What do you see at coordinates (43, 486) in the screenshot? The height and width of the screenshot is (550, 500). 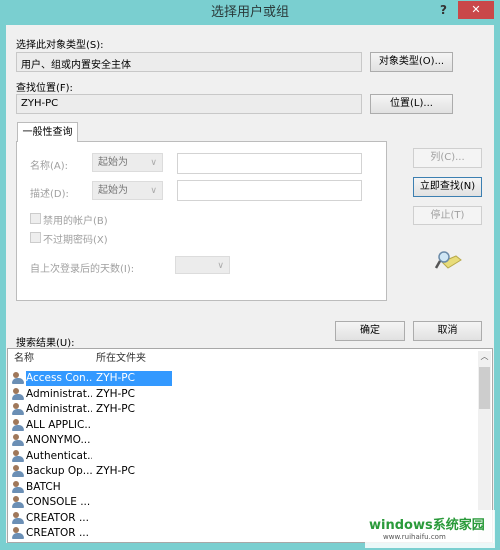 I see `item-name: BATCH` at bounding box center [43, 486].